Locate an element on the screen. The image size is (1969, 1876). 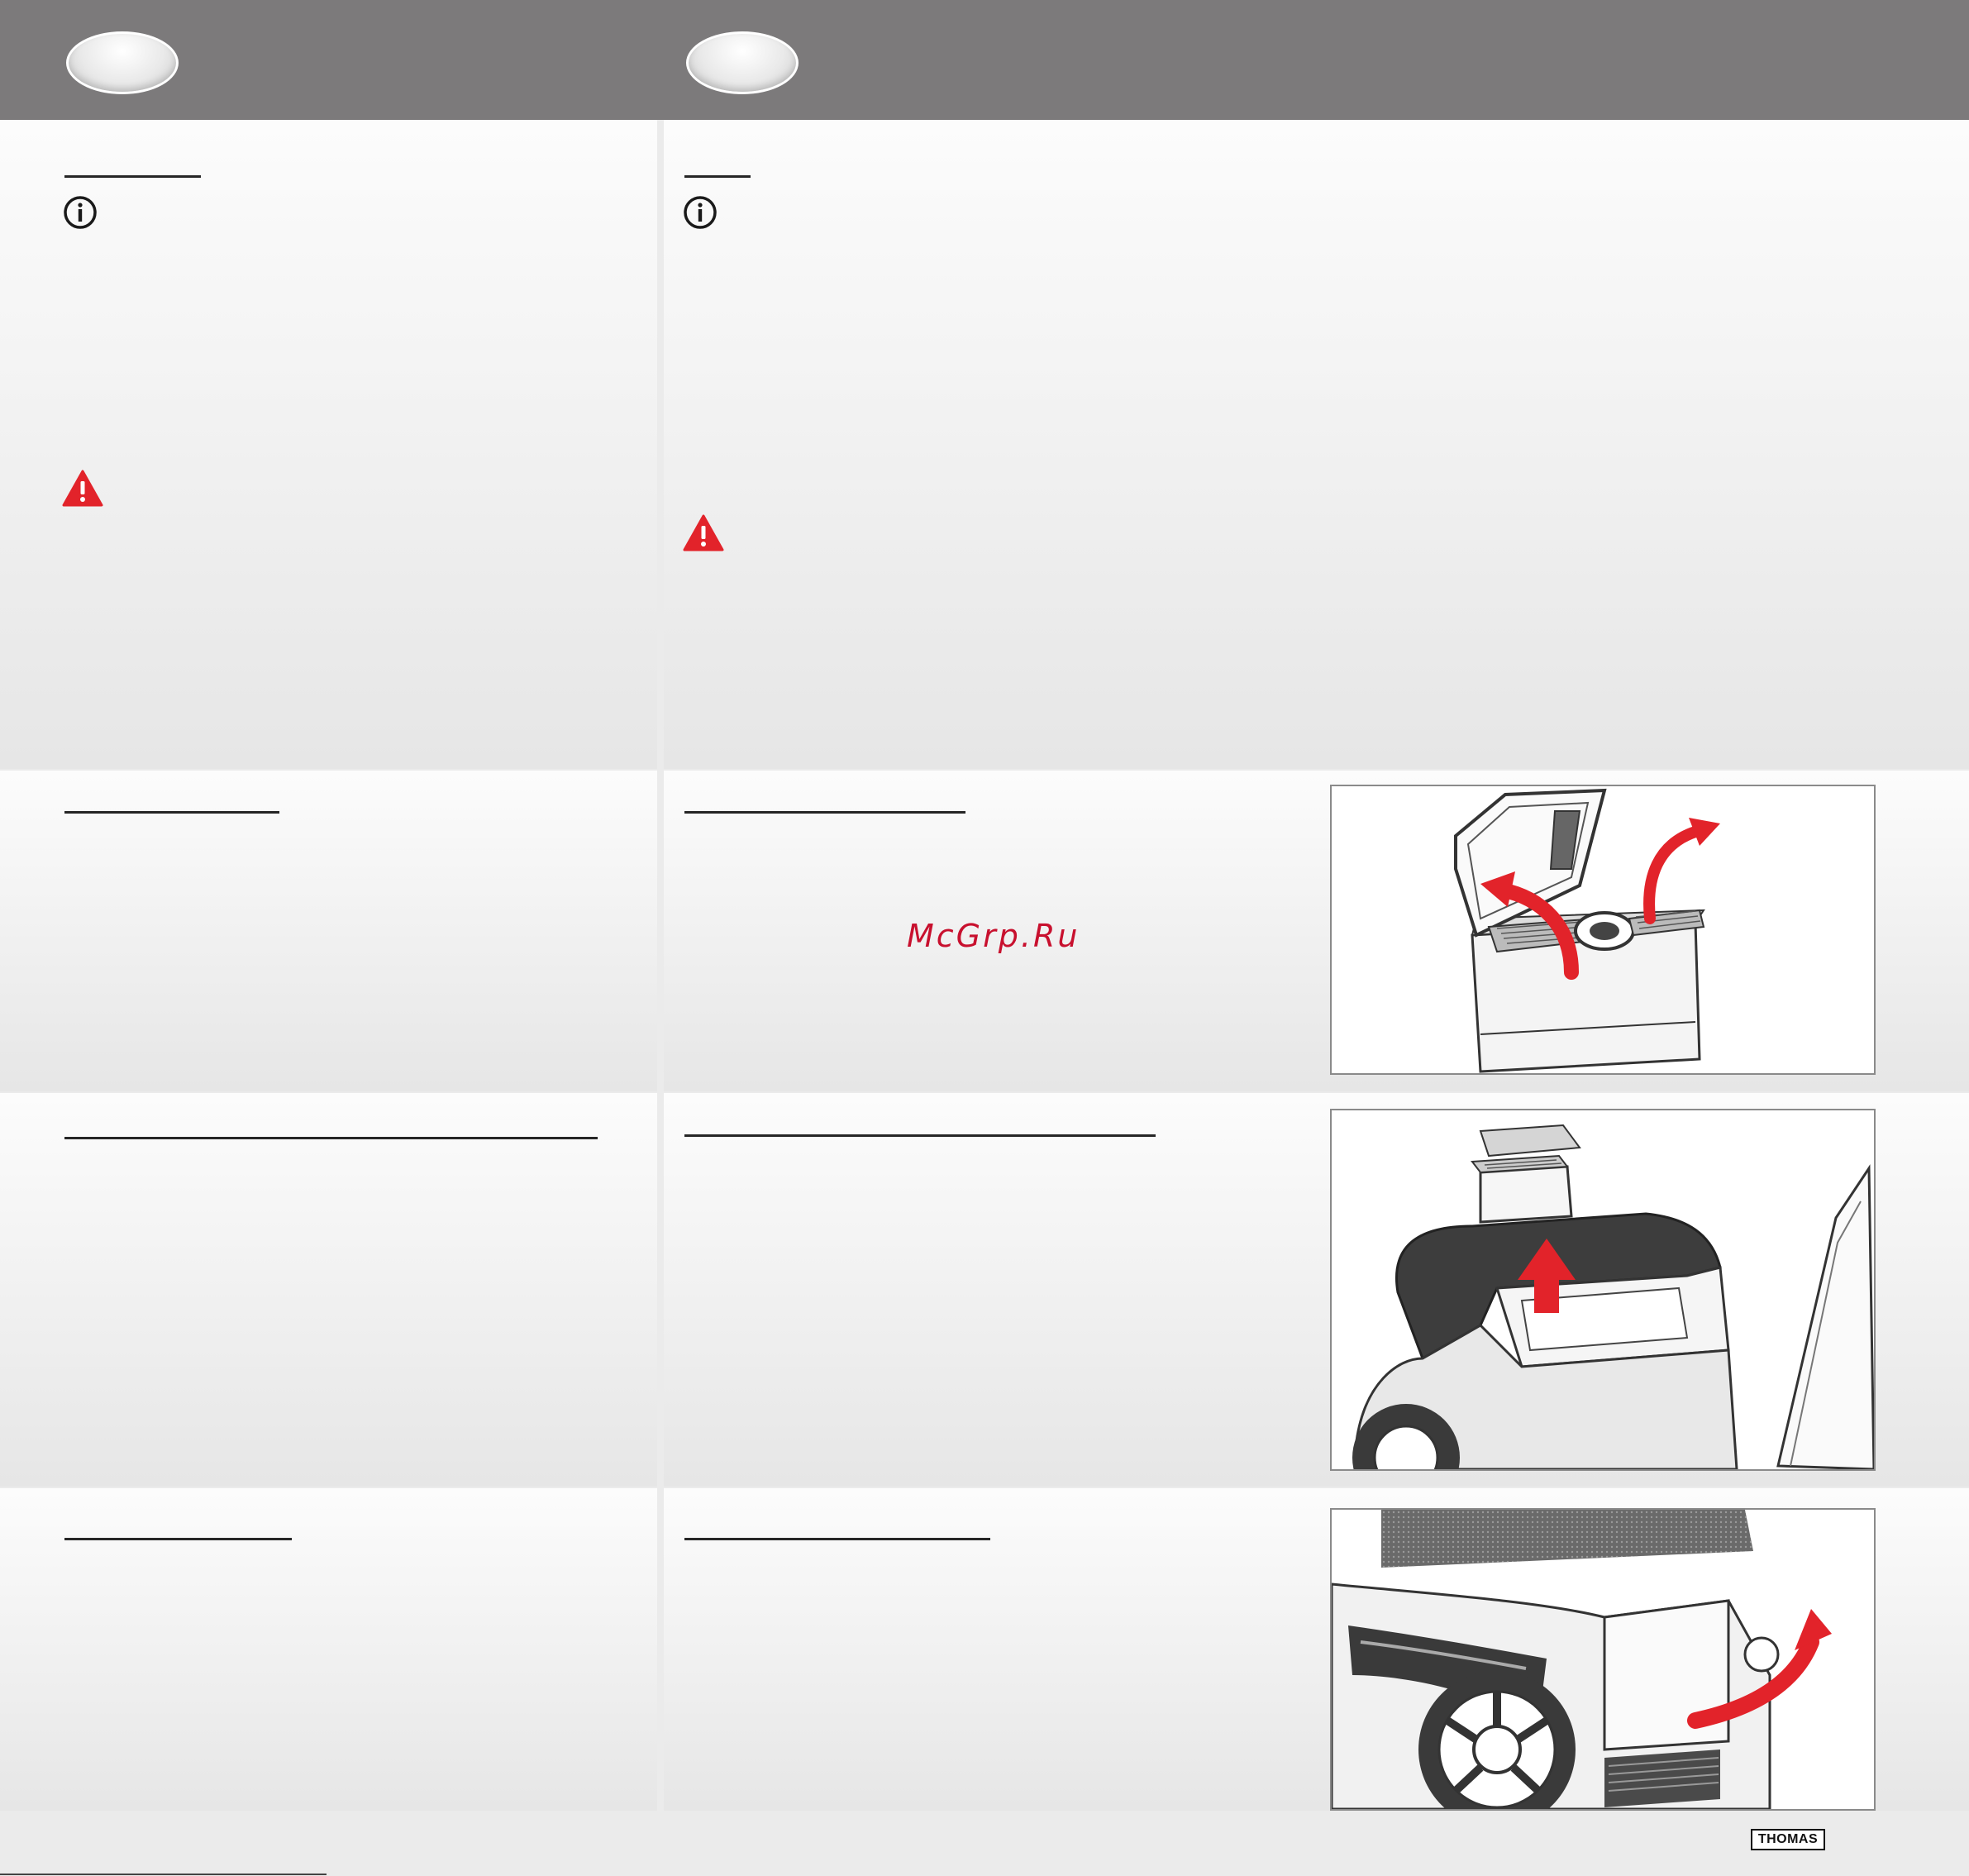
language-badge-left is located at coordinates (122, 62).